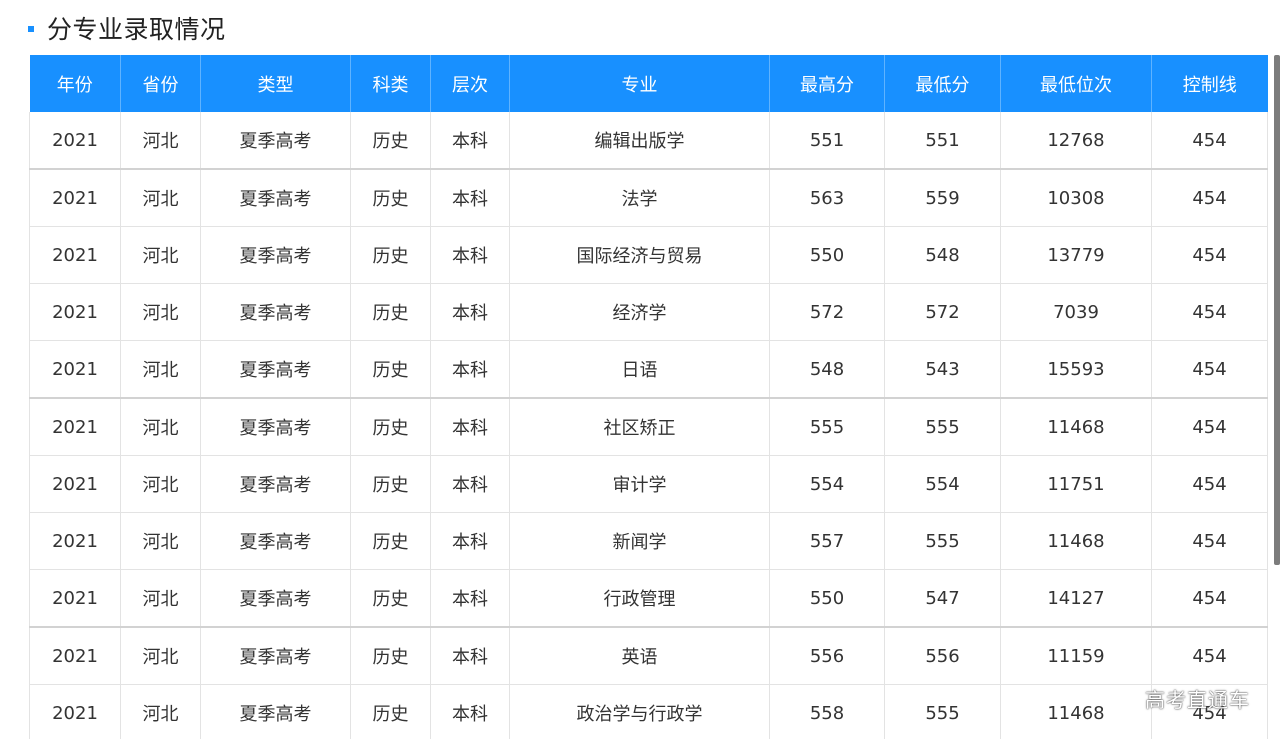 The image size is (1280, 739). Describe the element at coordinates (1076, 312) in the screenshot. I see `cell-min-rank: 7039` at that location.